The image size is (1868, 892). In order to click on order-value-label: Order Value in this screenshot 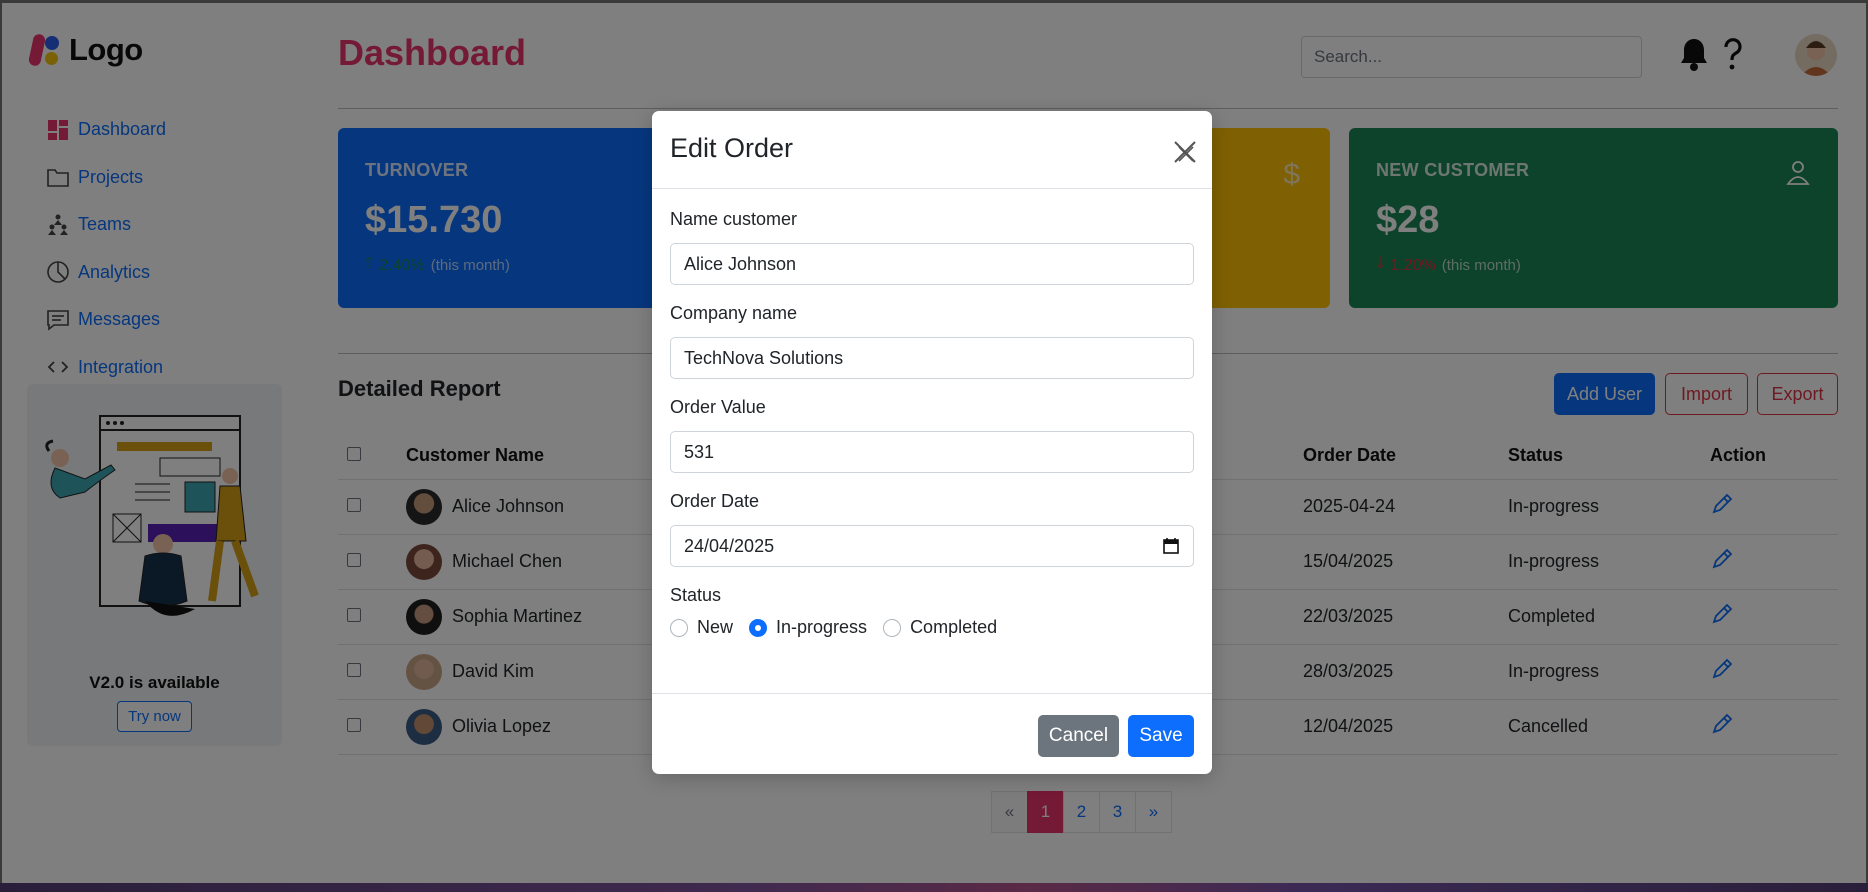, I will do `click(718, 407)`.